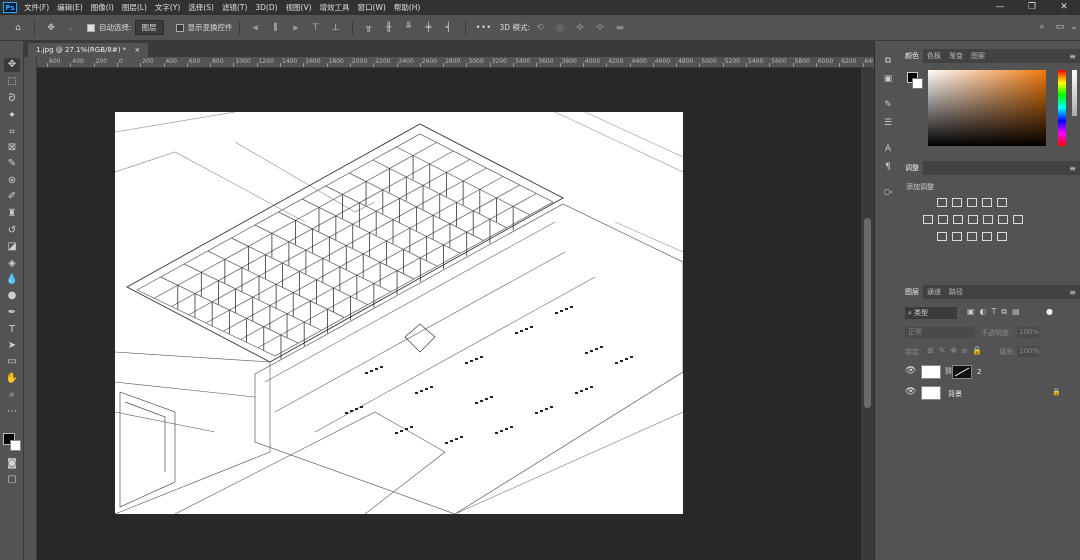 The width and height of the screenshot is (1080, 560). I want to click on path-selection-tool-icon: ➤, so click(12, 346).